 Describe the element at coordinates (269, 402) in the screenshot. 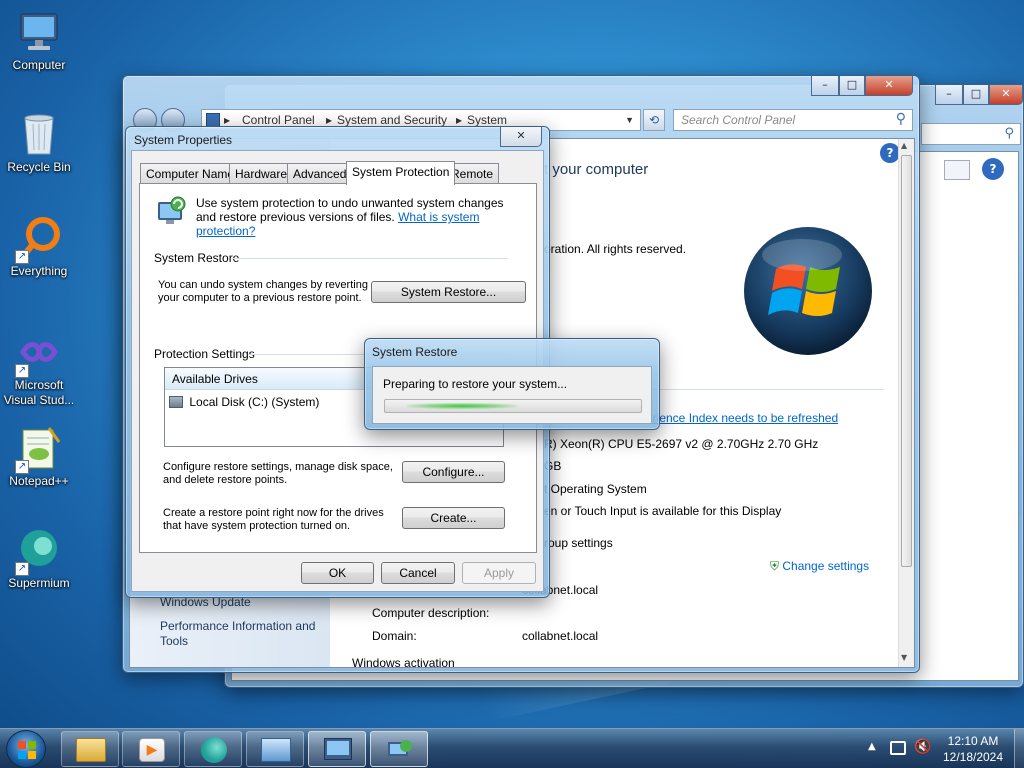

I see `drive-row: Local Disk (C:) (System)` at that location.